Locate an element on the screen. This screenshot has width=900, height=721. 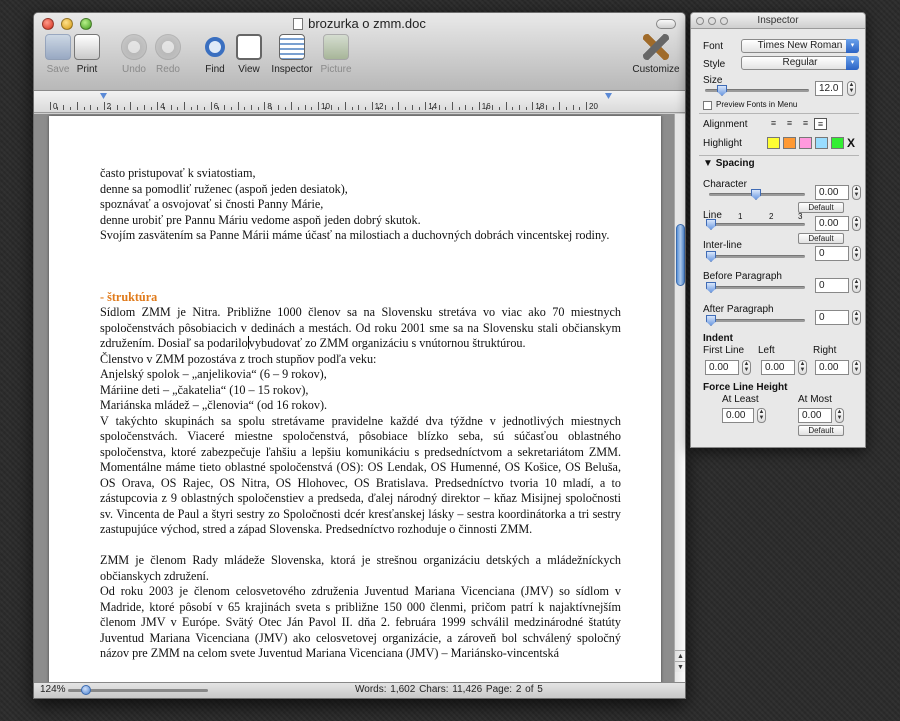
character-default-button: Default is located at coordinates (821, 207).